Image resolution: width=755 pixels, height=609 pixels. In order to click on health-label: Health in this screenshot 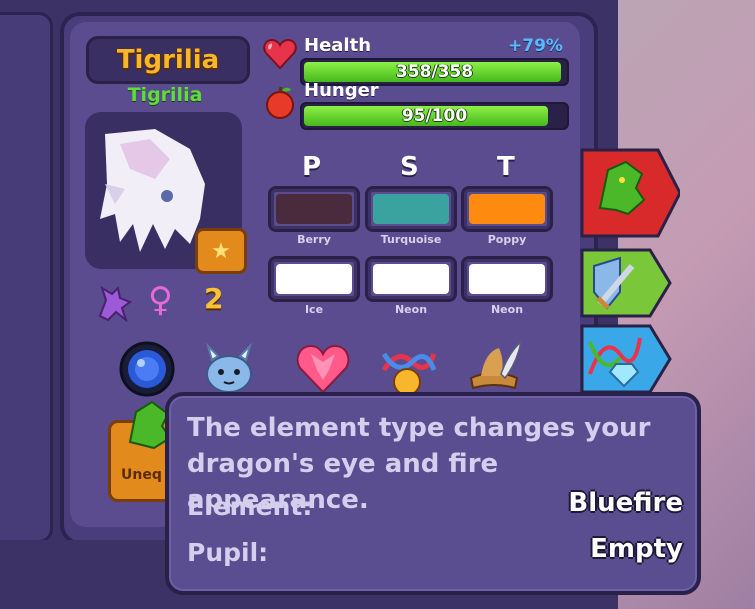, I will do `click(338, 45)`.